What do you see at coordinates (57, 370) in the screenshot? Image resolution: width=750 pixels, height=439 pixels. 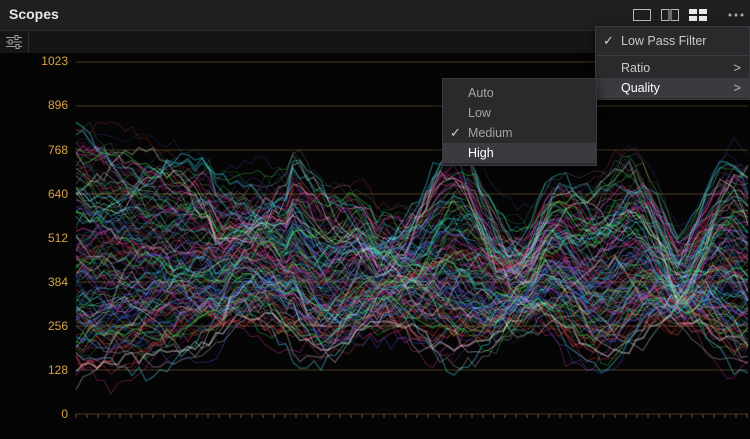 I see `y-tick-label: 128` at bounding box center [57, 370].